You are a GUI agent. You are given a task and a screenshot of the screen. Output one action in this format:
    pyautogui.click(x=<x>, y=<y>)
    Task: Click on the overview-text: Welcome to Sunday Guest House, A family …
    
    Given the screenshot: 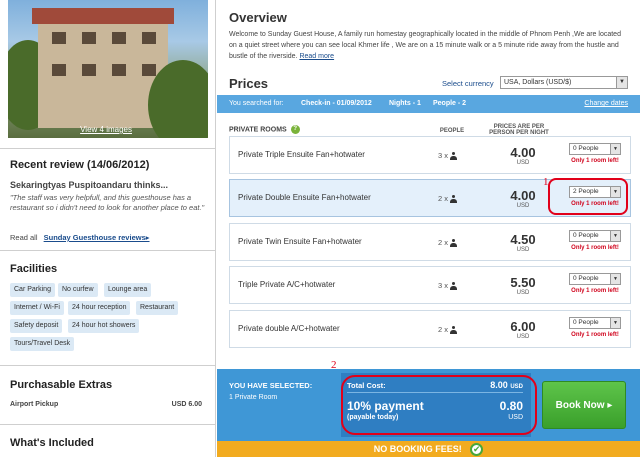 What is the action you would take?
    pyautogui.click(x=429, y=45)
    